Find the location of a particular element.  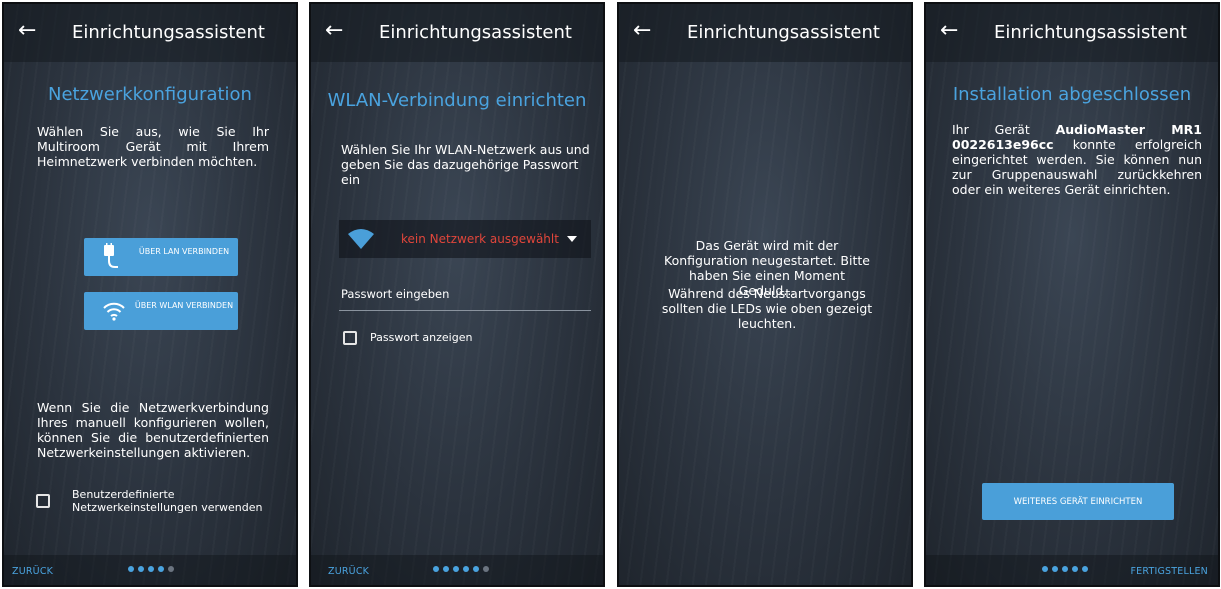

wifi-icon is located at coordinates (114, 311).